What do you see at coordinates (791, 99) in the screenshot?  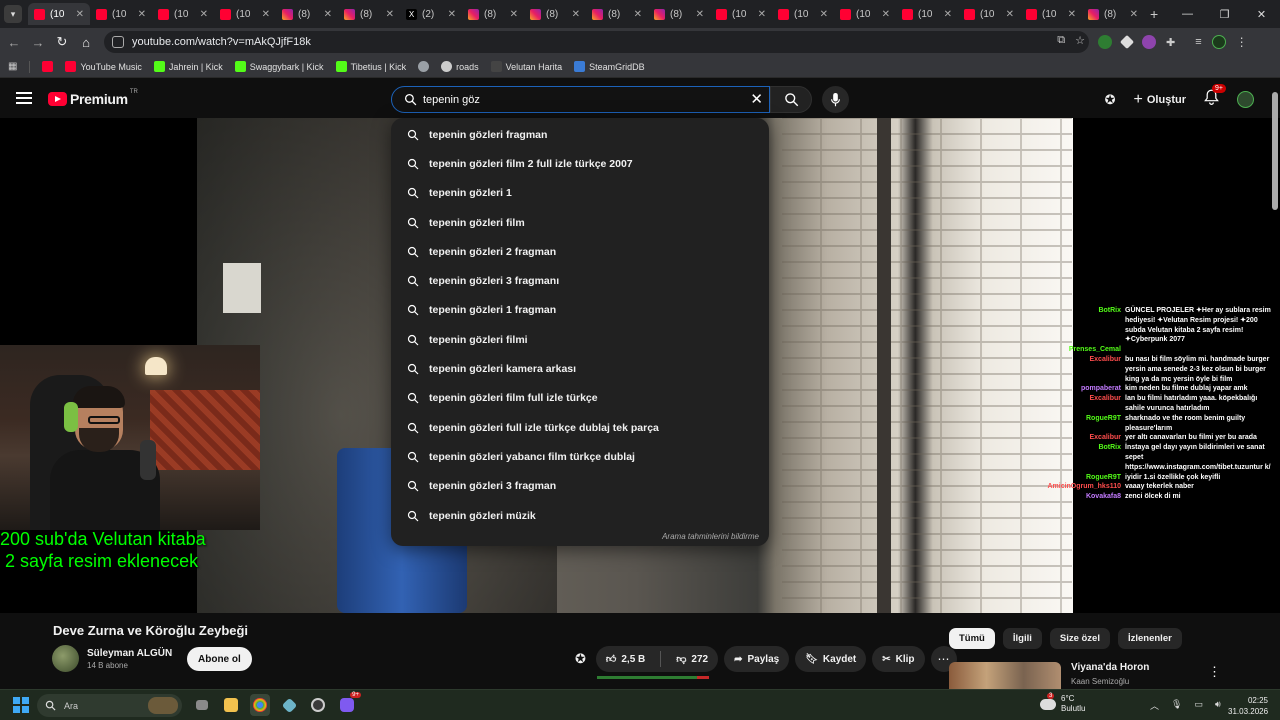 I see `search-button` at bounding box center [791, 99].